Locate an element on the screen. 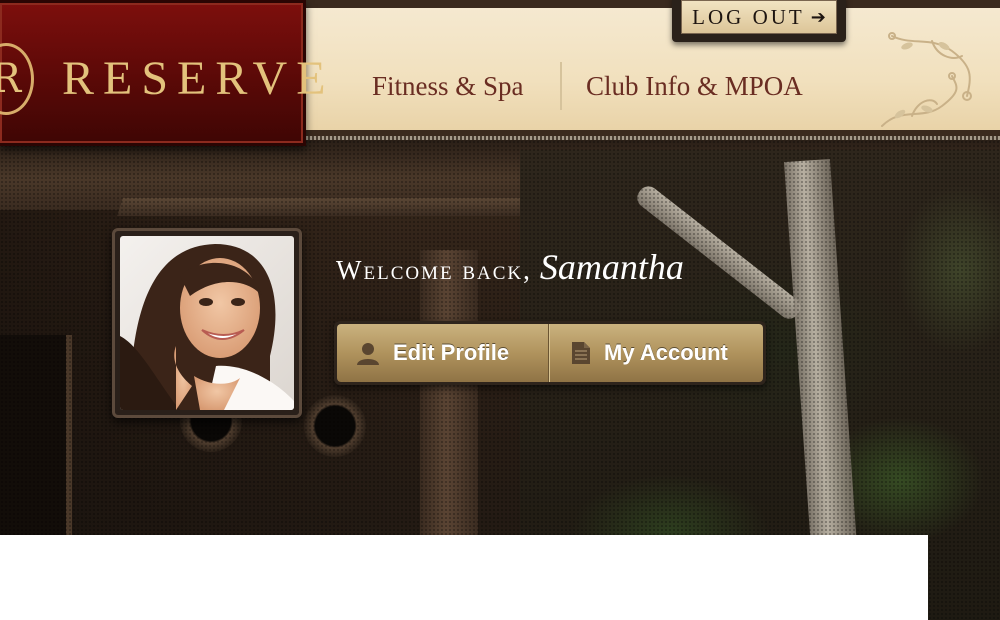 The width and height of the screenshot is (1000, 620). edit-profile-label: Edit Profile is located at coordinates (451, 352).